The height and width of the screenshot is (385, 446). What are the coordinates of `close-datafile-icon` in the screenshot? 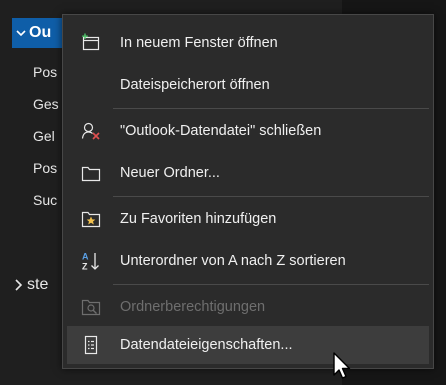 It's located at (90, 131).